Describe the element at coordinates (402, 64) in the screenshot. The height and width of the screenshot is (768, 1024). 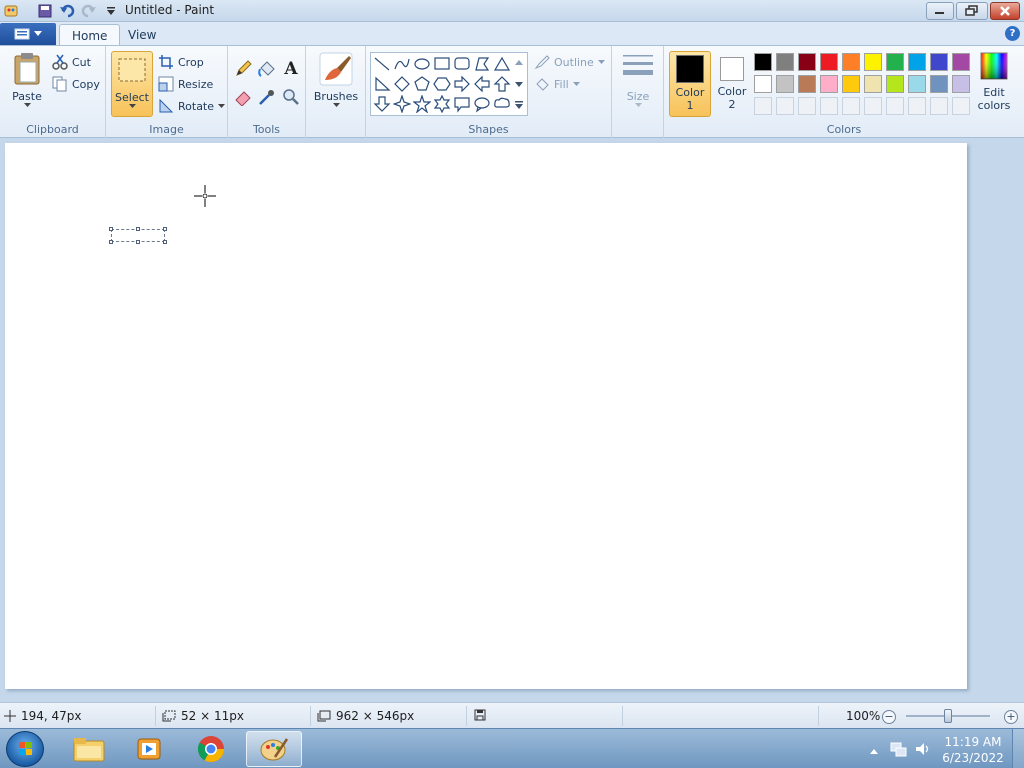
I see `curve-shape-icon` at that location.